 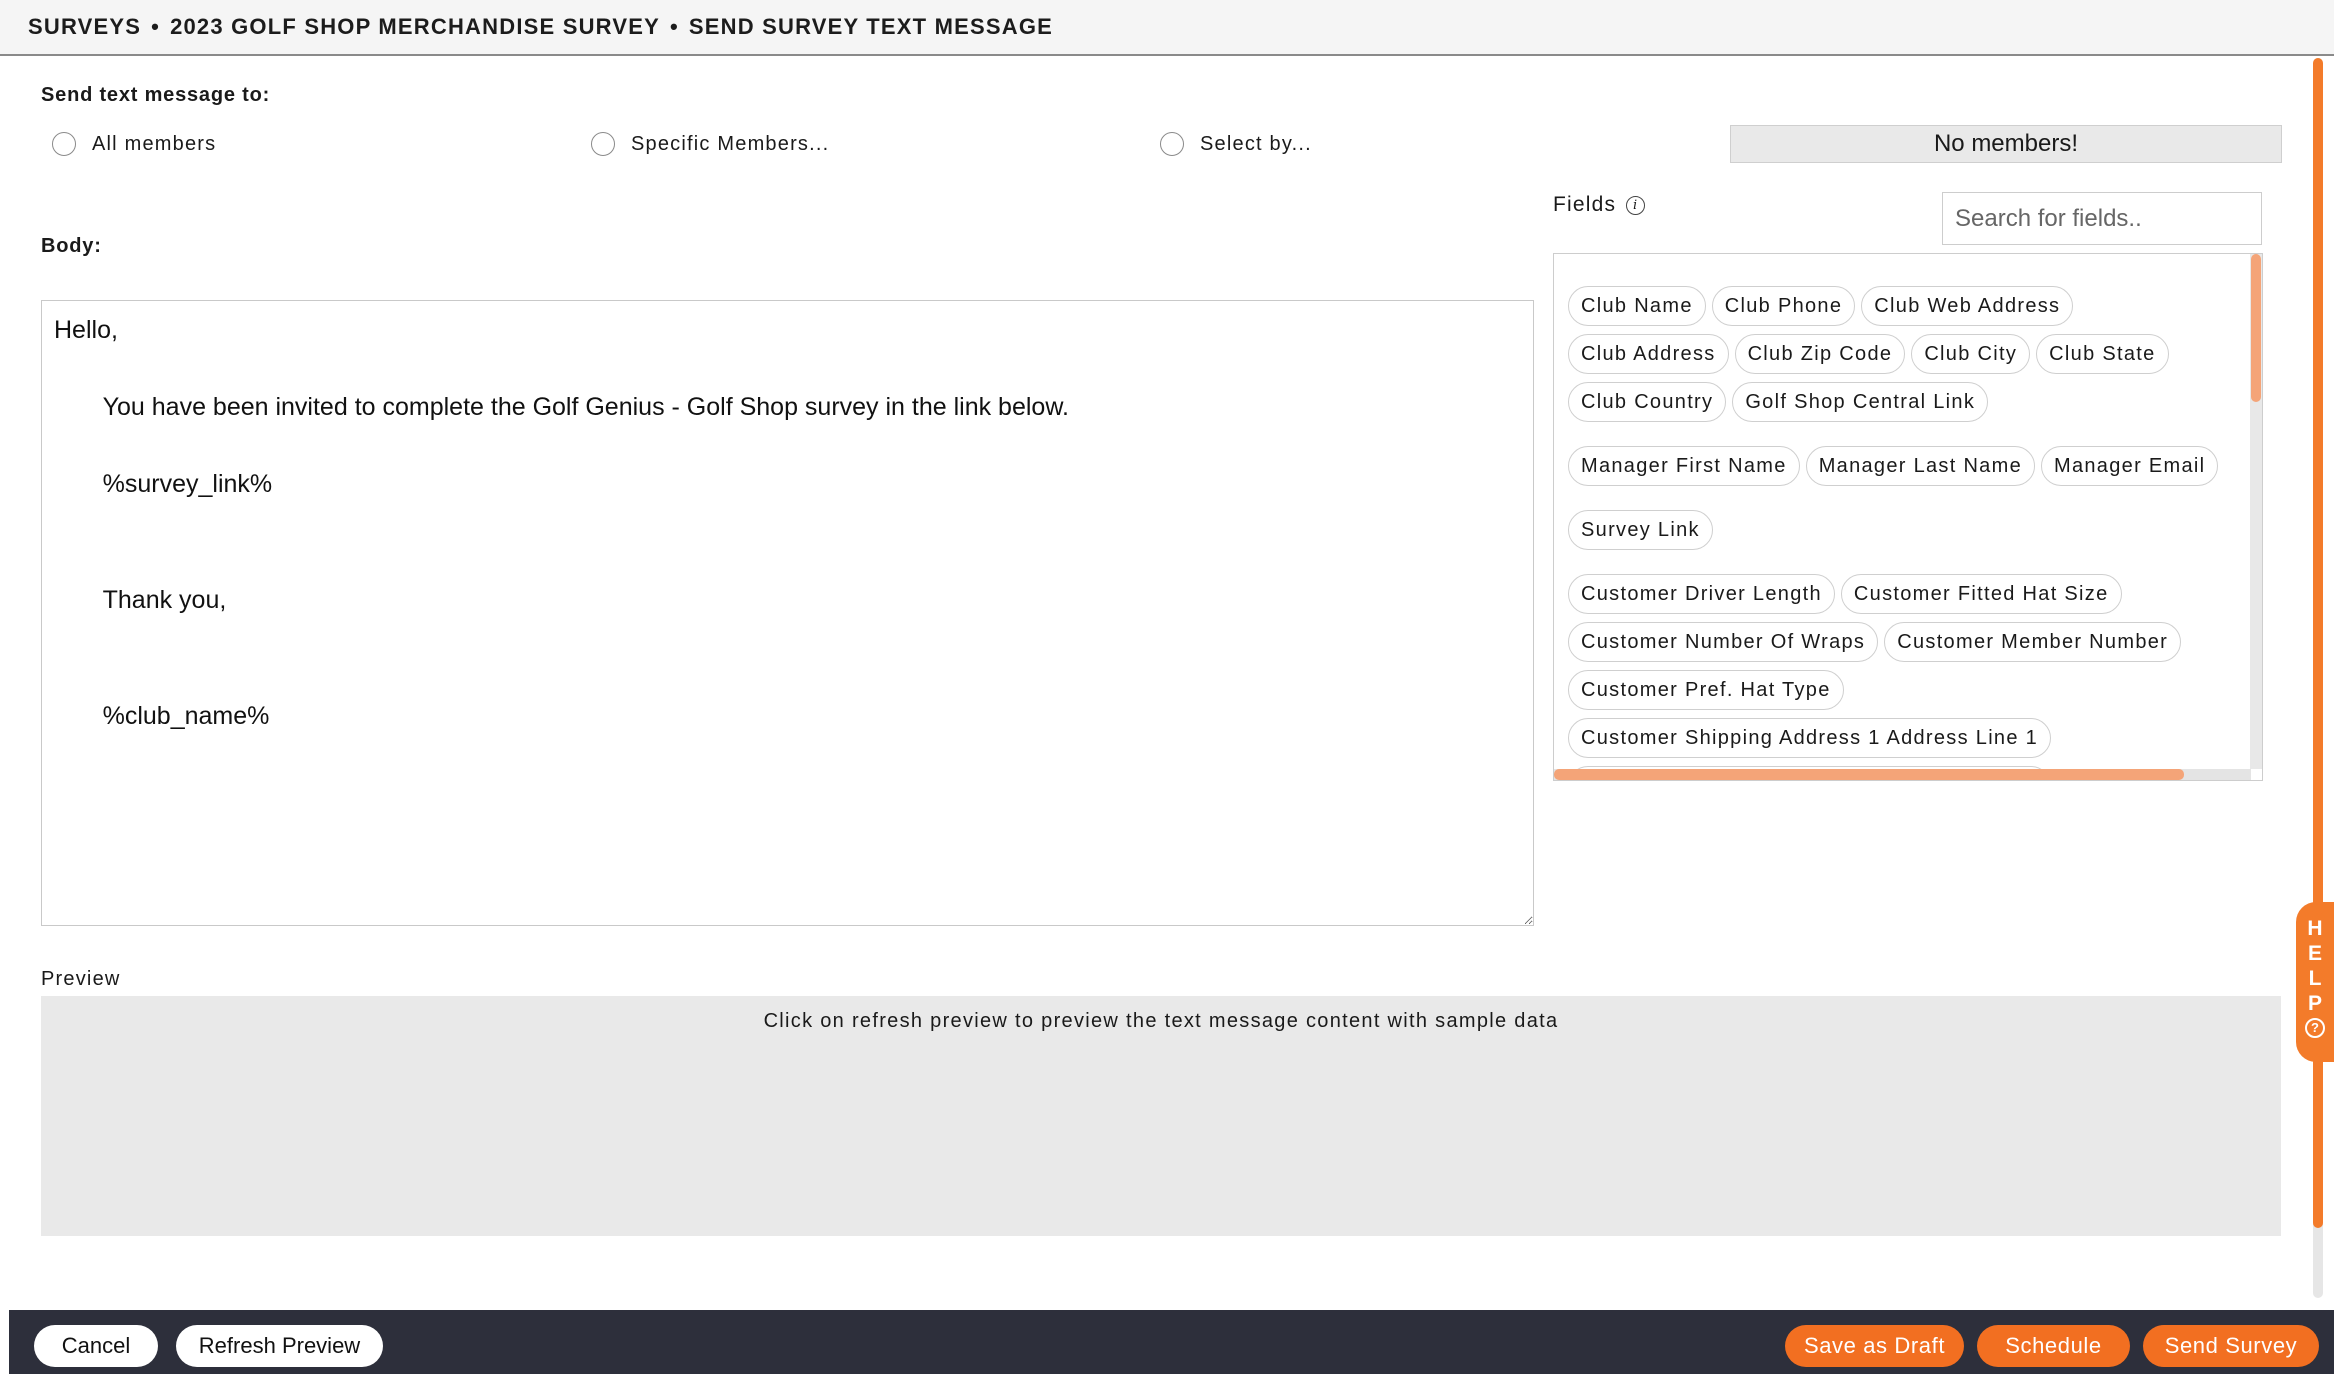 I want to click on radio-all-members: All members, so click(x=134, y=144).